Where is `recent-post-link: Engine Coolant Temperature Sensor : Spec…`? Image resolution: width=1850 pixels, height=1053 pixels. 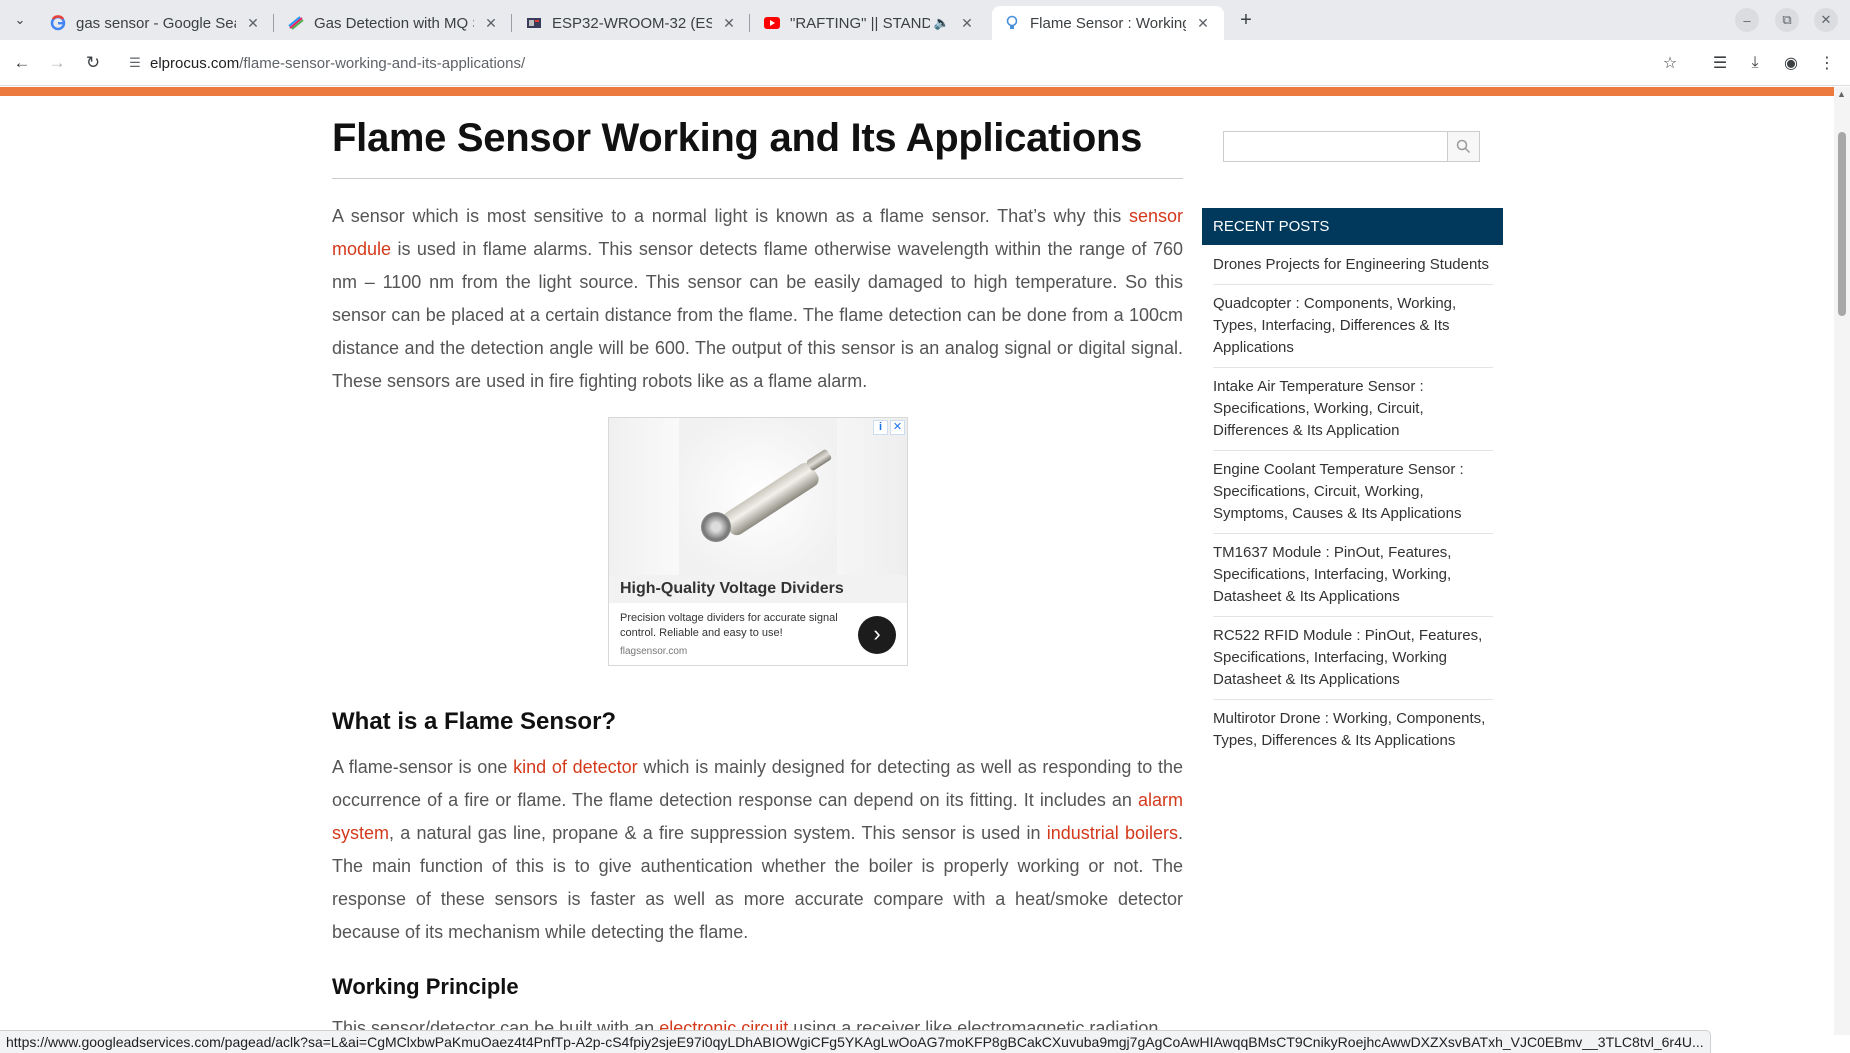 recent-post-link: Engine Coolant Temperature Sensor : Spec… is located at coordinates (1353, 492).